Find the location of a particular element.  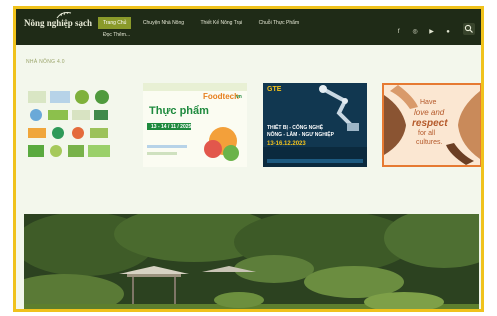

foodtech-headline: Thực phẩm is located at coordinates (179, 111).